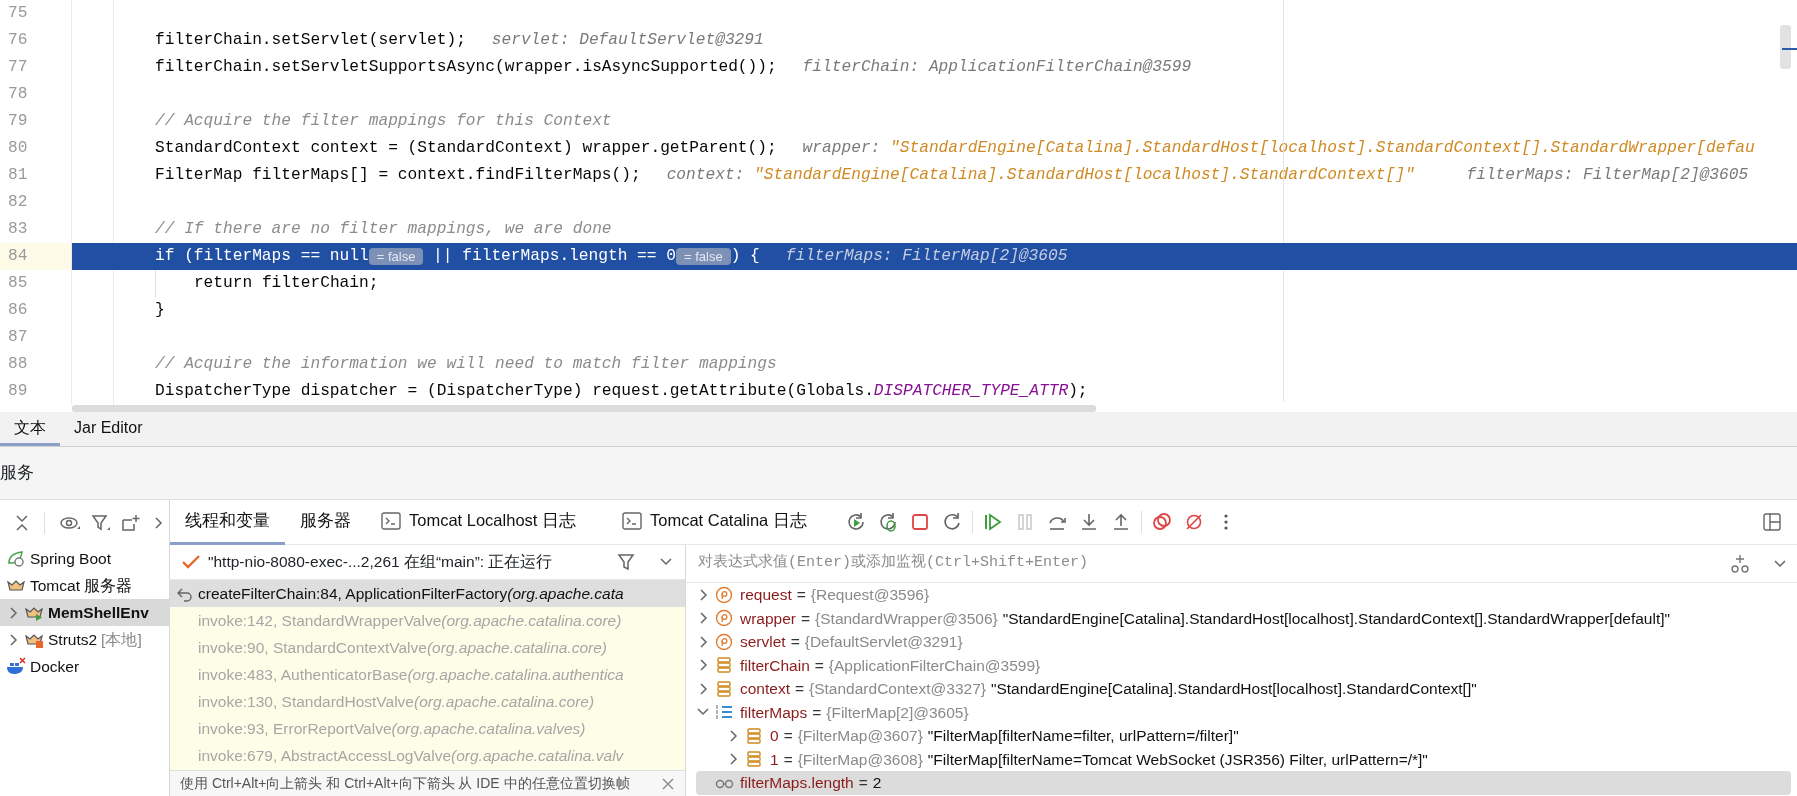 This screenshot has height=796, width=1797. I want to click on line-number: 80, so click(36, 148).